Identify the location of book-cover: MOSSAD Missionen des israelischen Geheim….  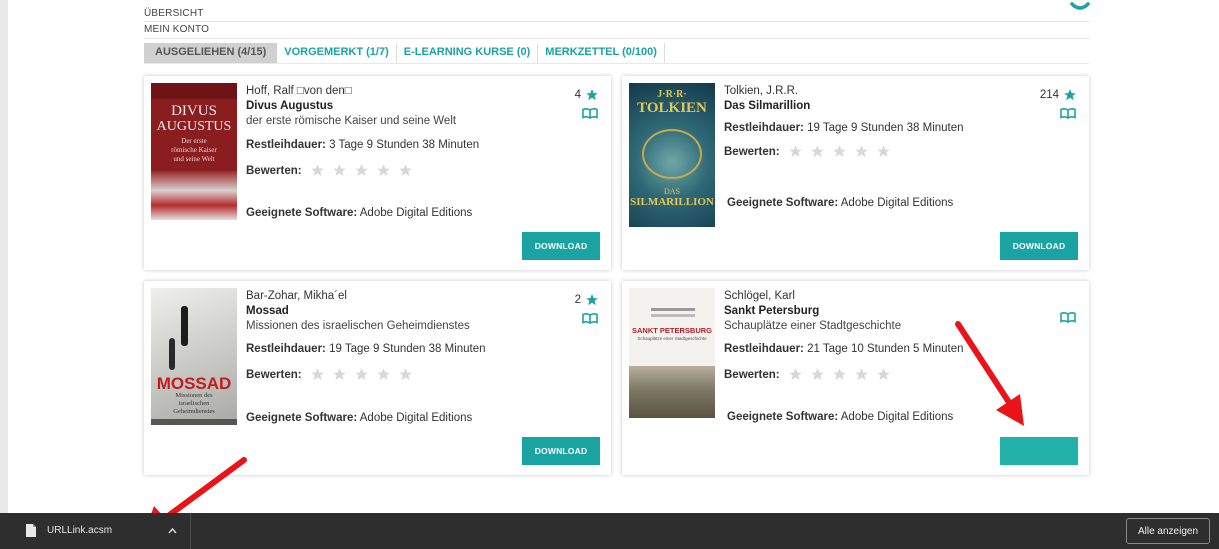
(194, 356).